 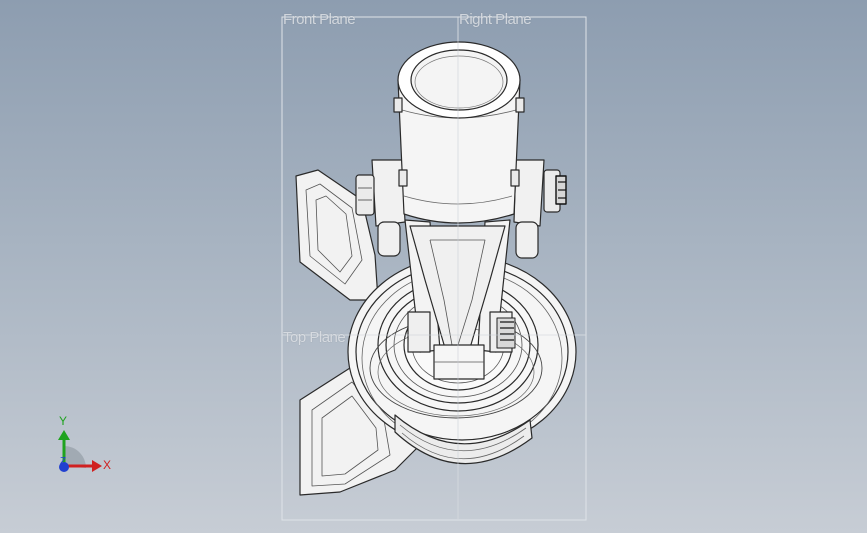 What do you see at coordinates (107, 465) in the screenshot?
I see `triad-x-label: X` at bounding box center [107, 465].